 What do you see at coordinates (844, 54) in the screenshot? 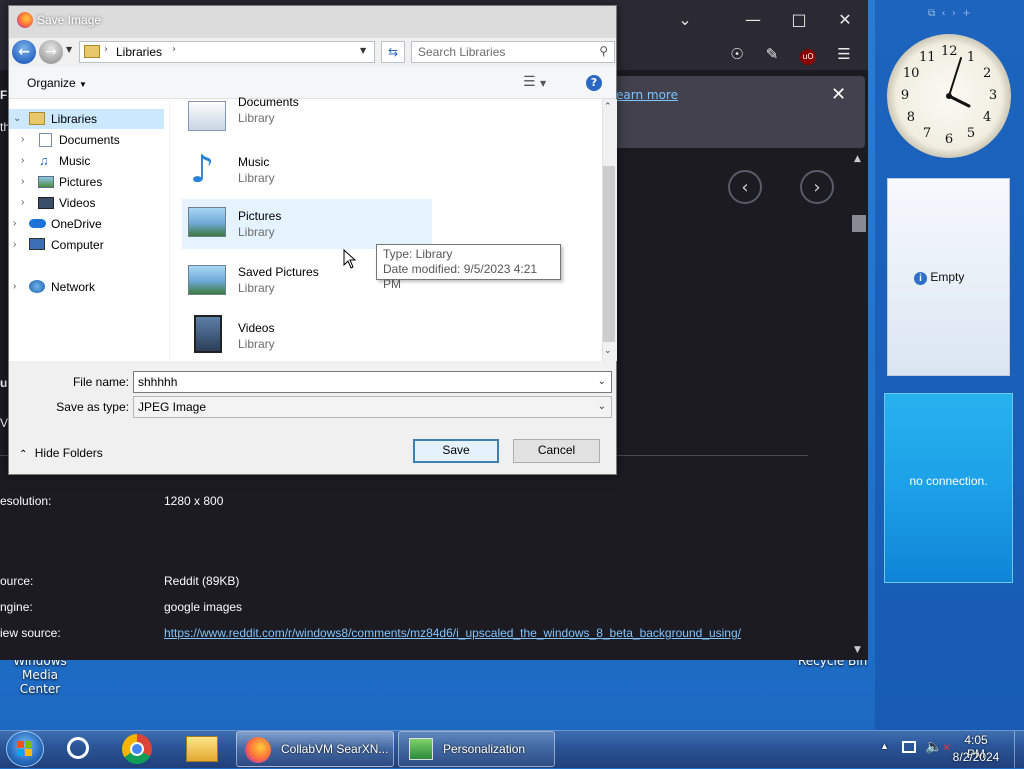
I see `menu-icon: ☰` at bounding box center [844, 54].